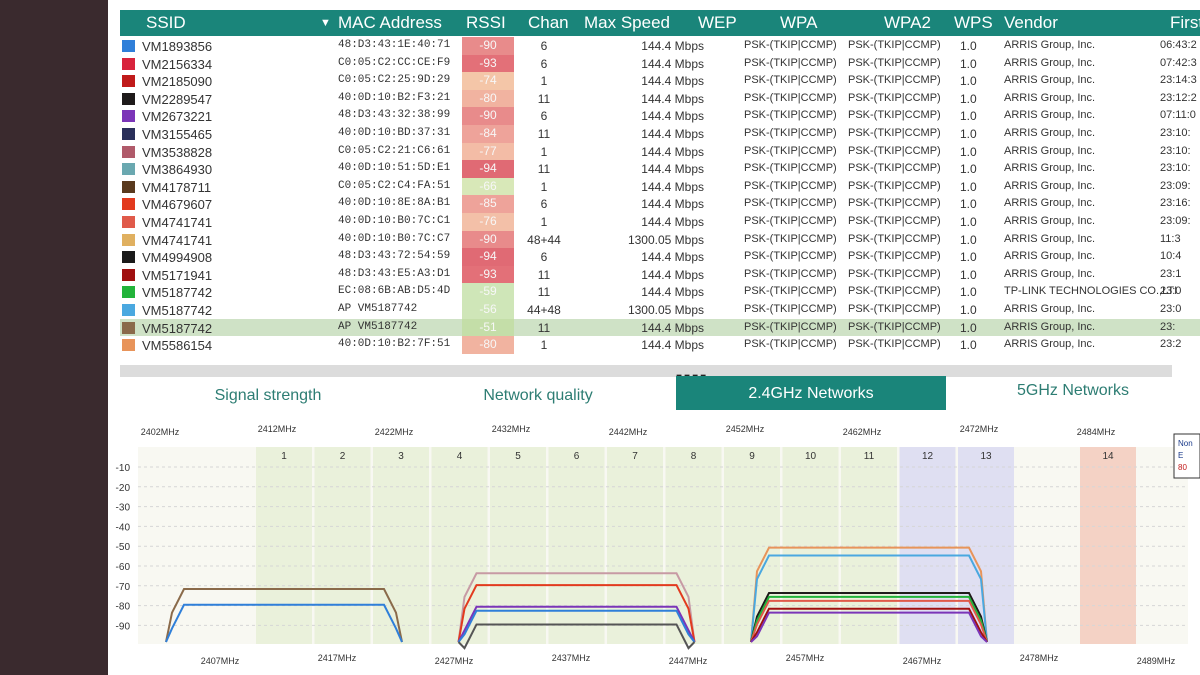 Image resolution: width=1200 pixels, height=675 pixels. What do you see at coordinates (1178, 115) in the screenshot?
I see `cell-first: 07:11:0` at bounding box center [1178, 115].